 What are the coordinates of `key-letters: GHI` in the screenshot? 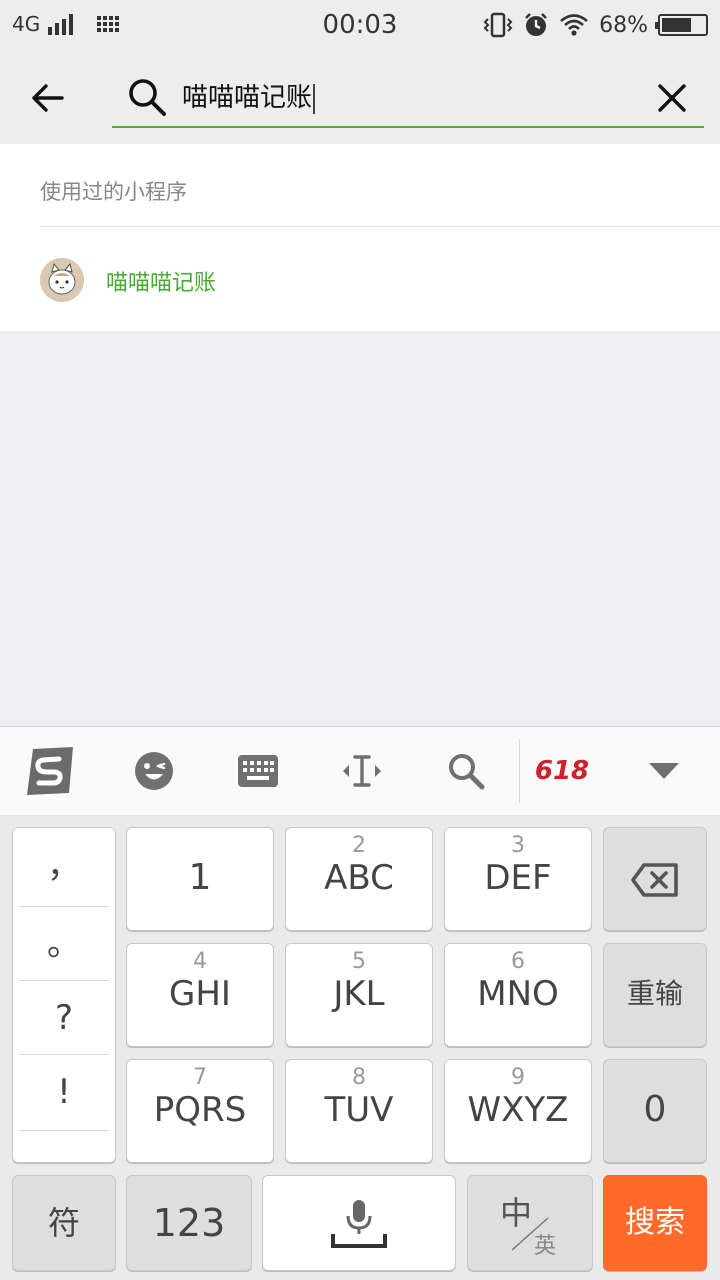 It's located at (200, 994).